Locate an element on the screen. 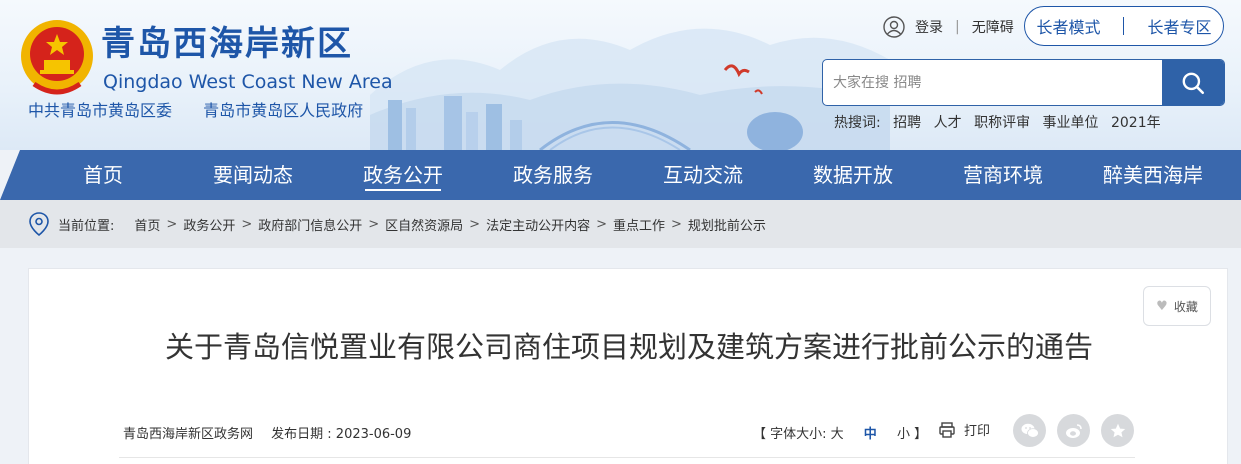  font-size-large: 【 字体大小: 大 is located at coordinates (798, 434).